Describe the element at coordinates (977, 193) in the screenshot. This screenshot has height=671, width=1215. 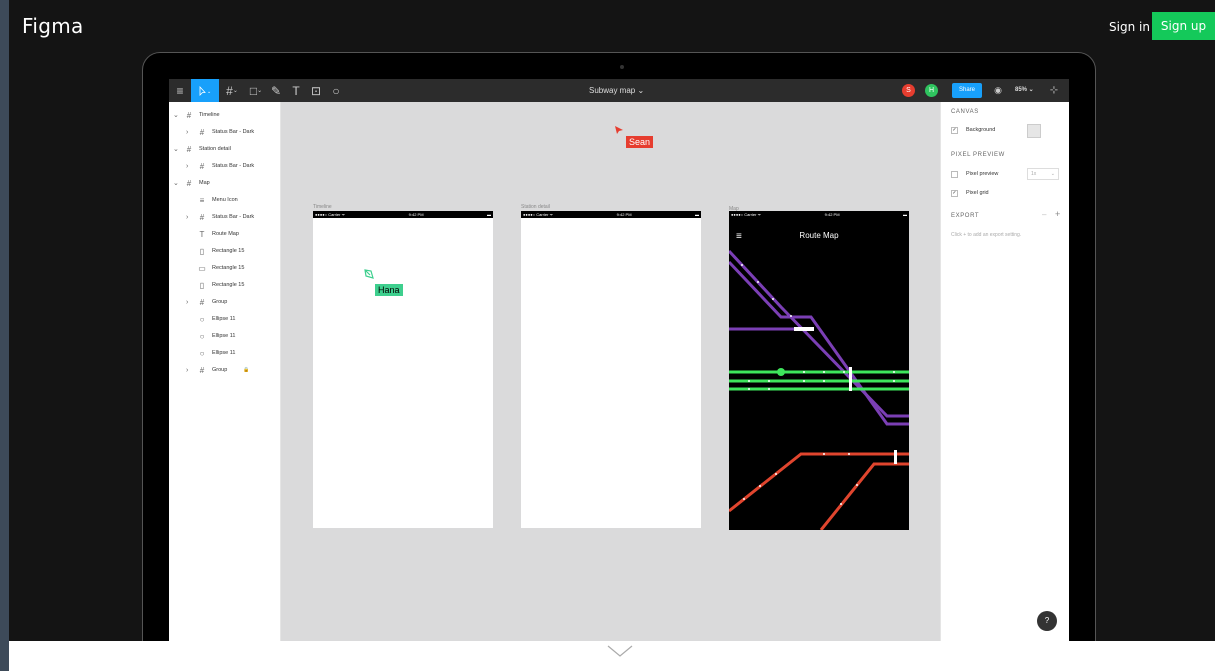
I see `pixel-grid-label: Pixel grid` at that location.